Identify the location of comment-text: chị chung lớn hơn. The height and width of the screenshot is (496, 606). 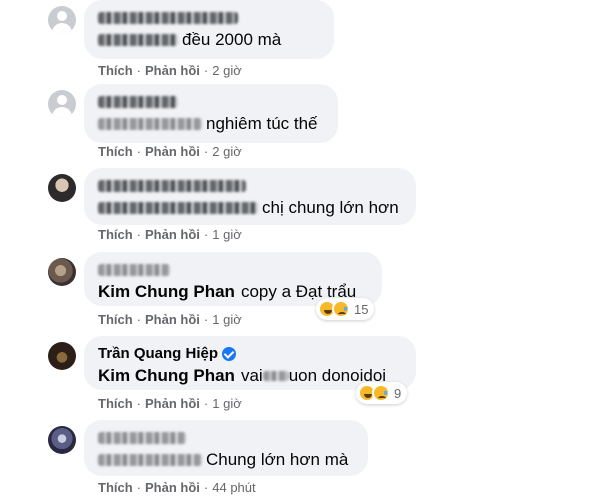
(250, 208).